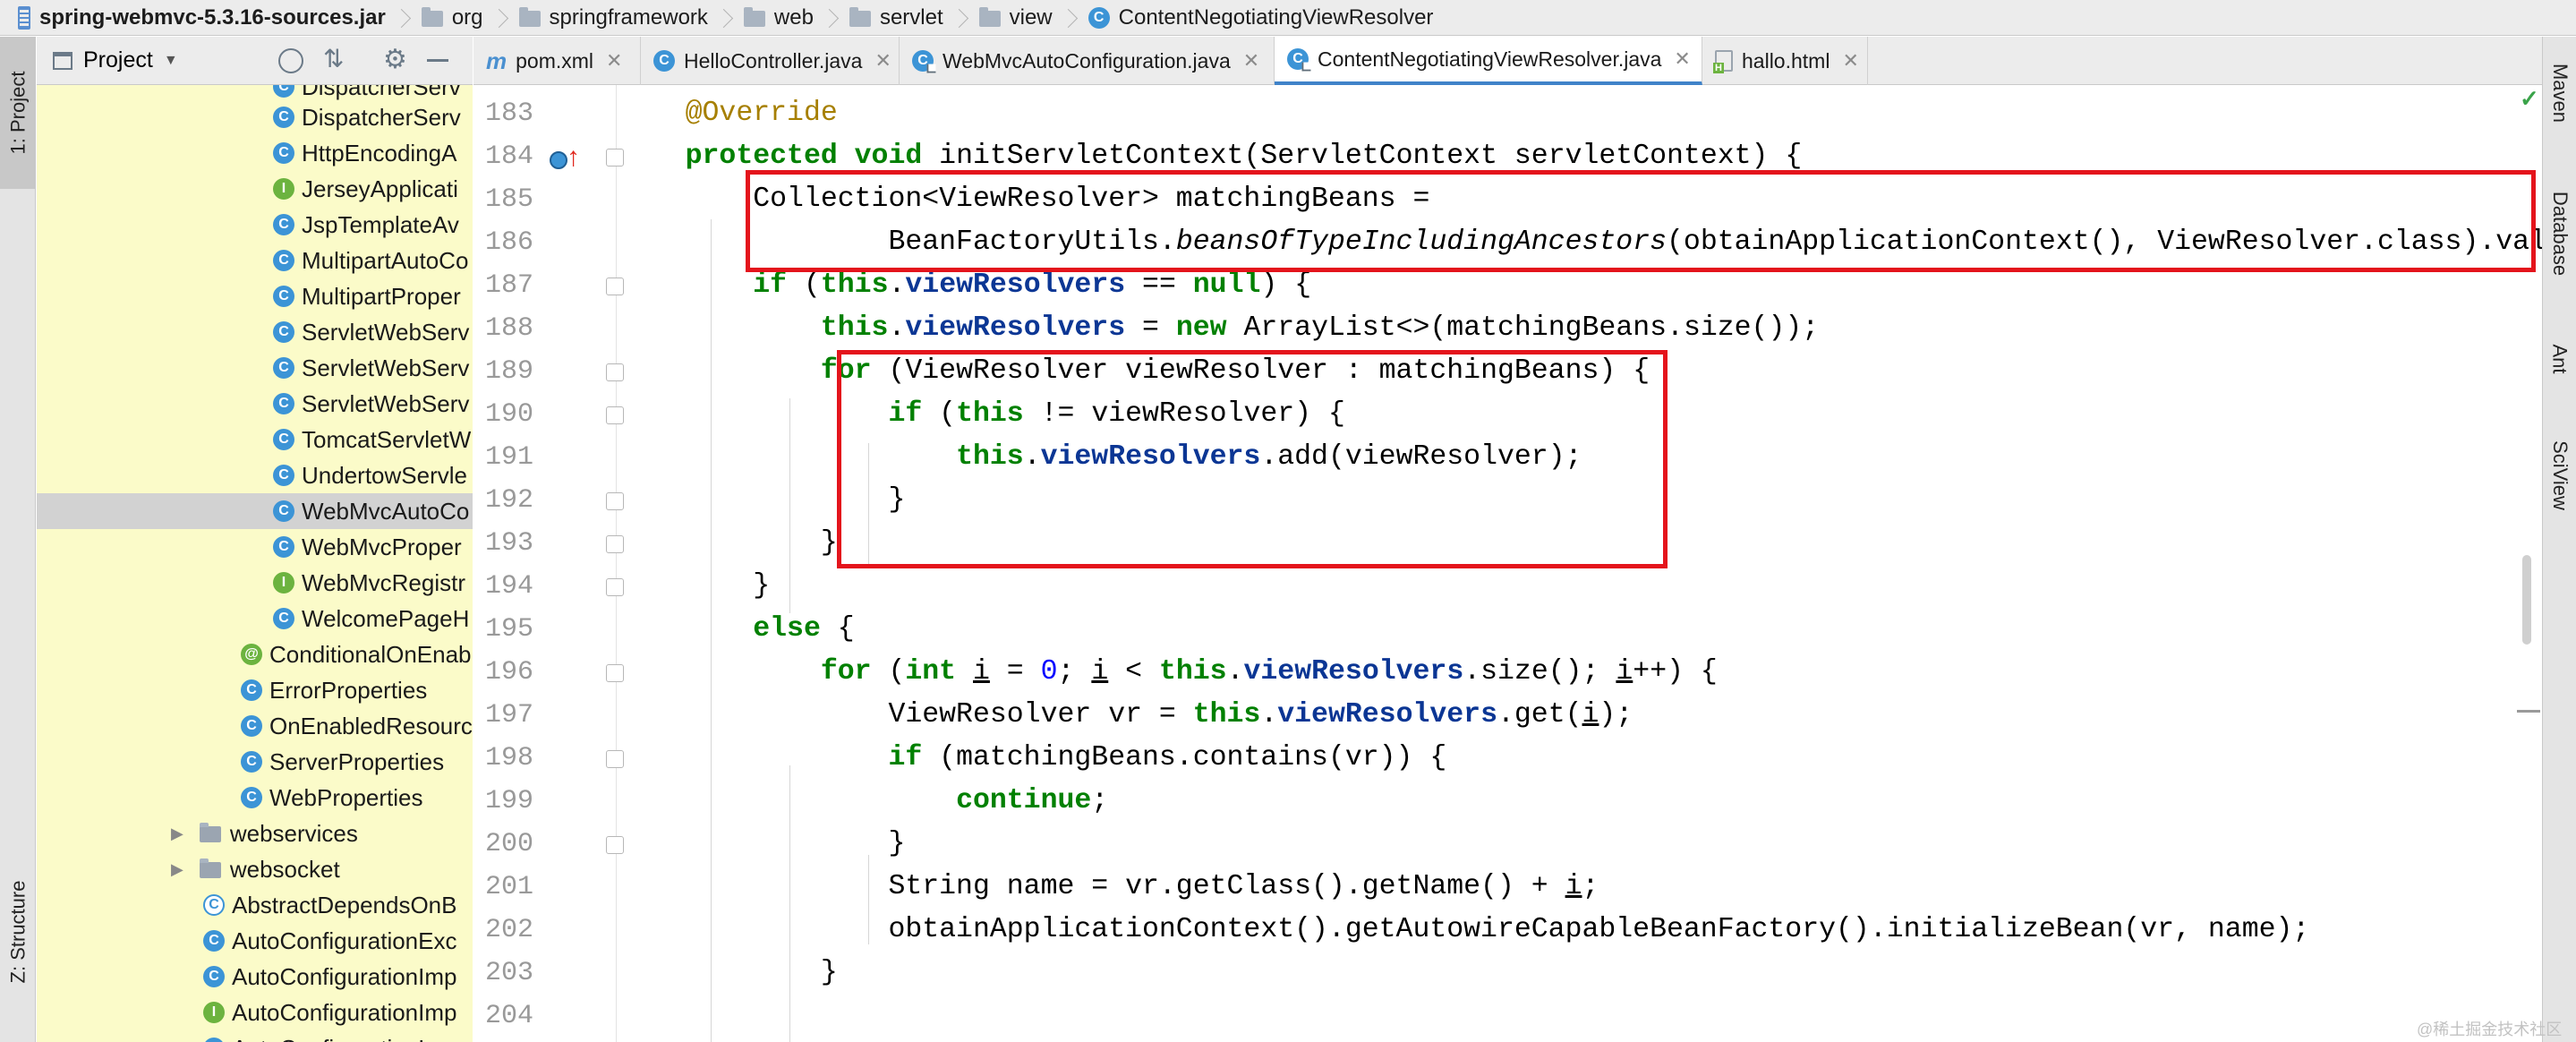 Image resolution: width=2576 pixels, height=1042 pixels. I want to click on breadcrumb-class: C ContentNegotiatingViewResolver, so click(1260, 18).